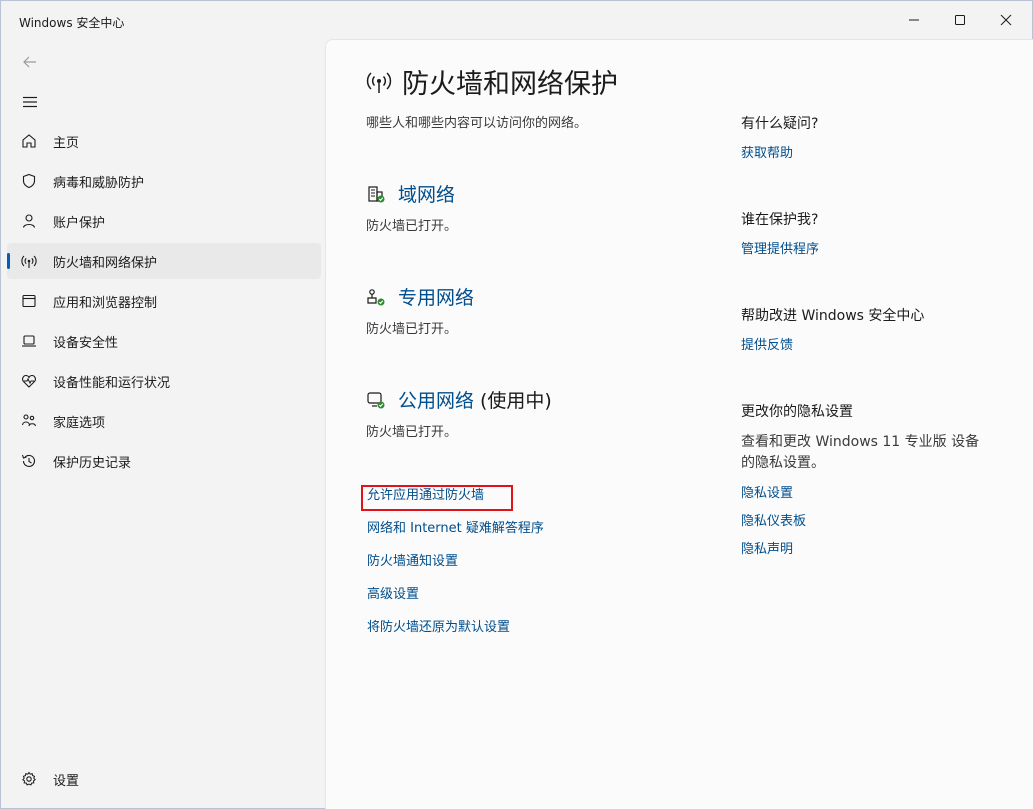 Image resolution: width=1033 pixels, height=809 pixels. Describe the element at coordinates (105, 303) in the screenshot. I see `sidebar-item-label: 应用和浏览器控制` at that location.